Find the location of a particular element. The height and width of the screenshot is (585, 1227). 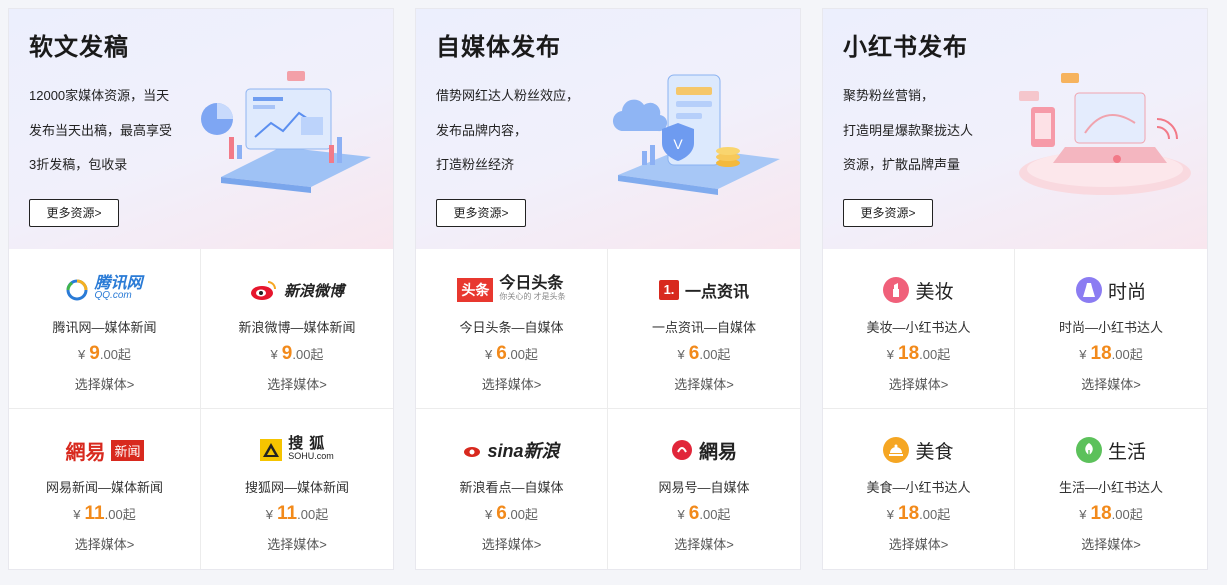

tencent-icon is located at coordinates (77, 290).